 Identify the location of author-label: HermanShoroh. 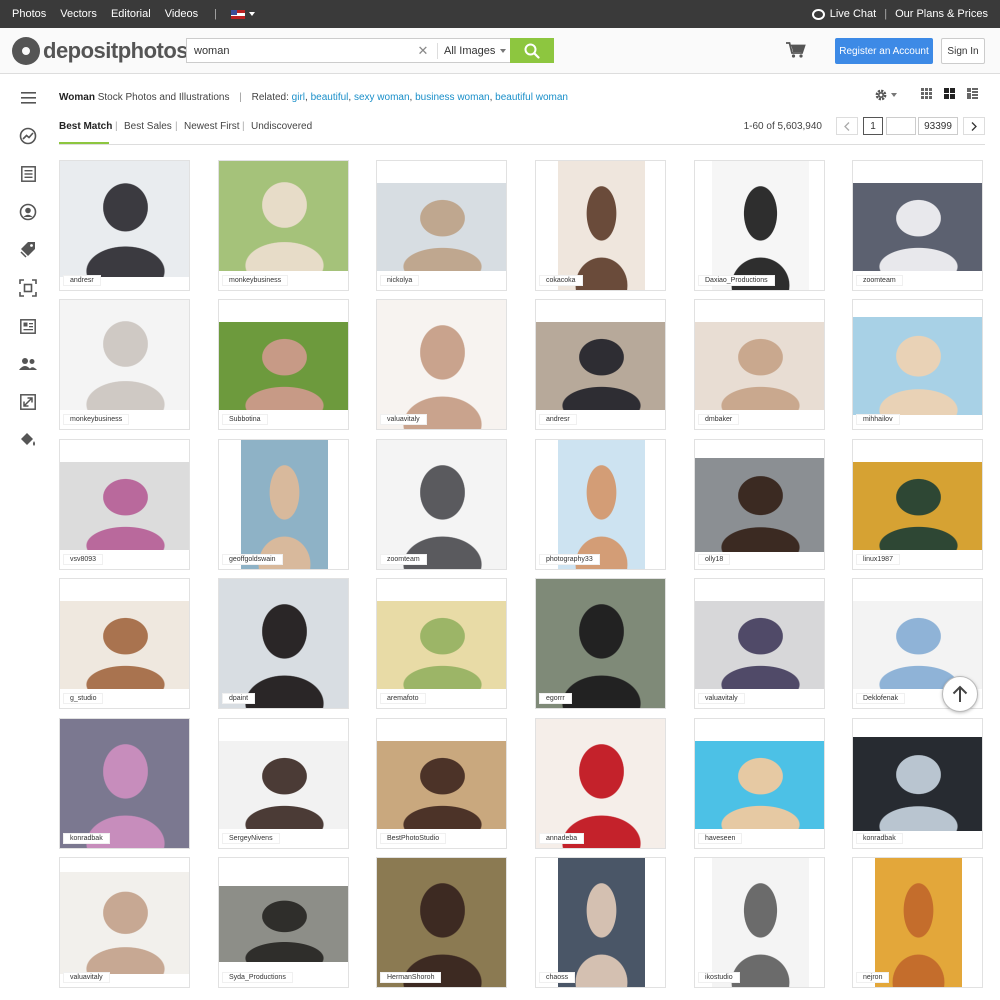
(411, 977).